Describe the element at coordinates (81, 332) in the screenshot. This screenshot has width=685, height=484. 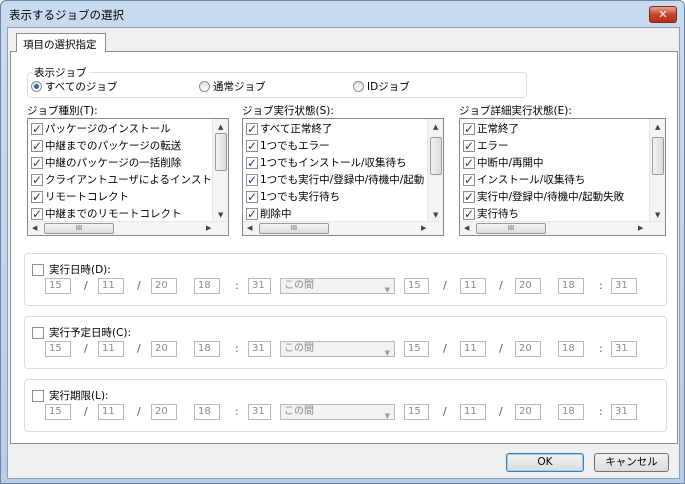
I see `date-group-checkbox: 実行予定日時(C):` at that location.